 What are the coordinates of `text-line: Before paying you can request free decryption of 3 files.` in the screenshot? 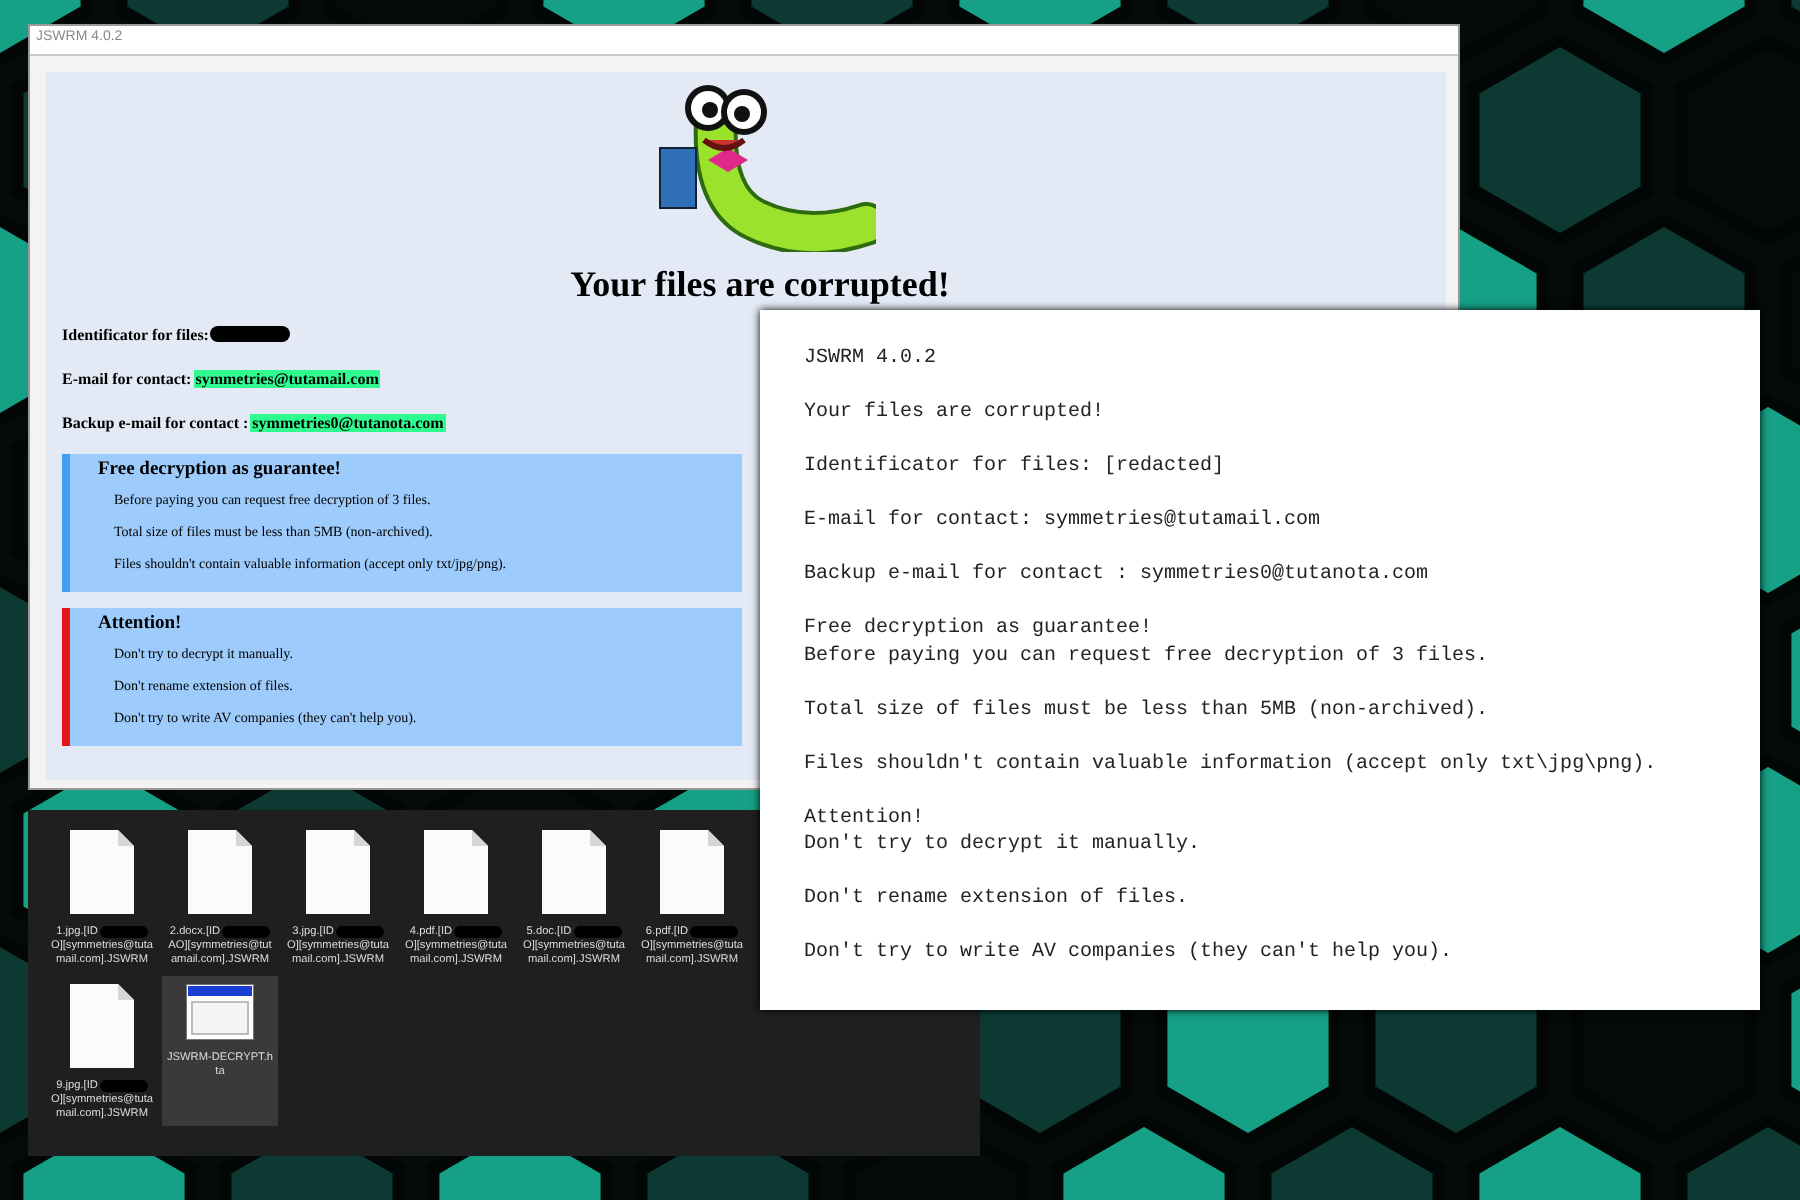 It's located at (1147, 656).